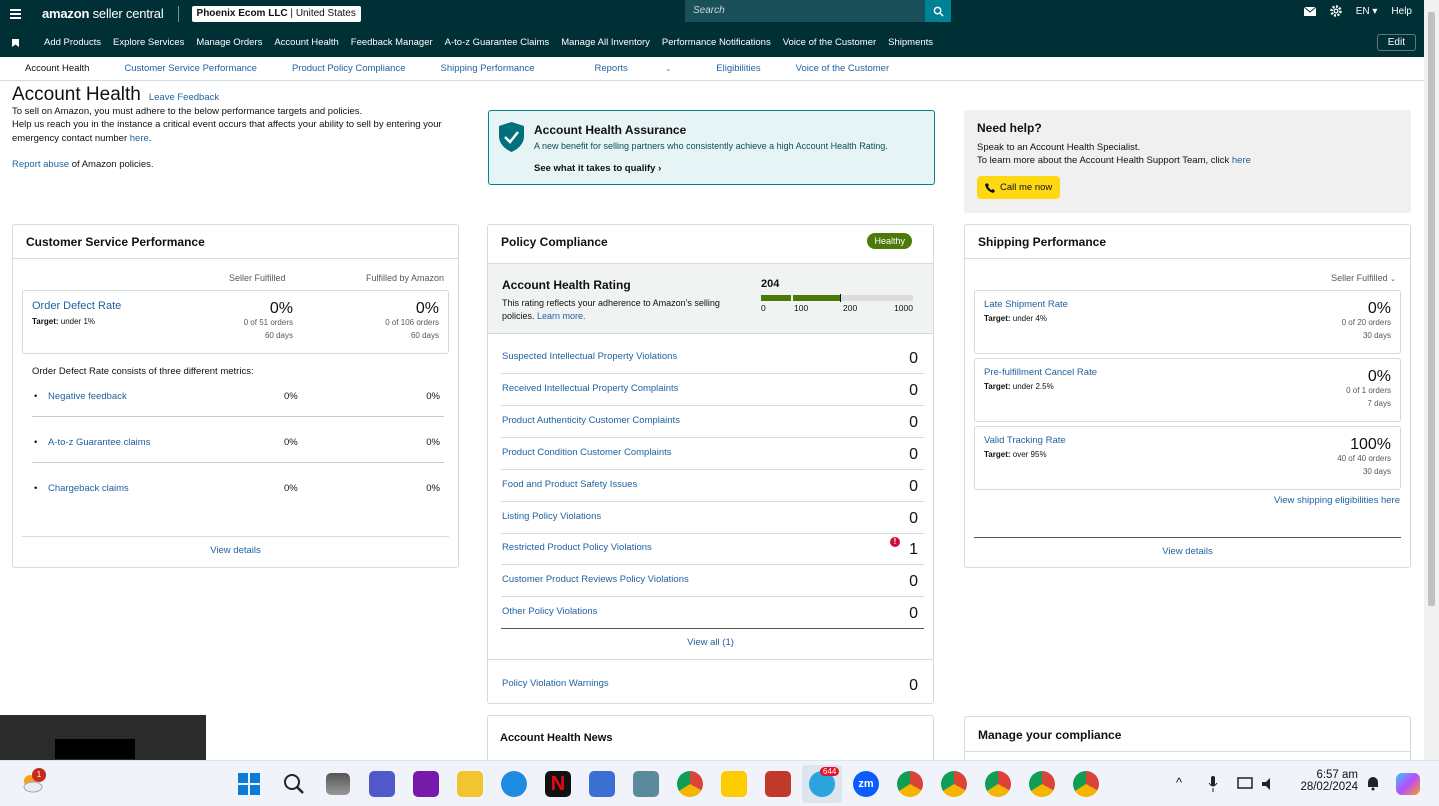  I want to click on nav-feedback-manager: Feedback Manager, so click(392, 42).